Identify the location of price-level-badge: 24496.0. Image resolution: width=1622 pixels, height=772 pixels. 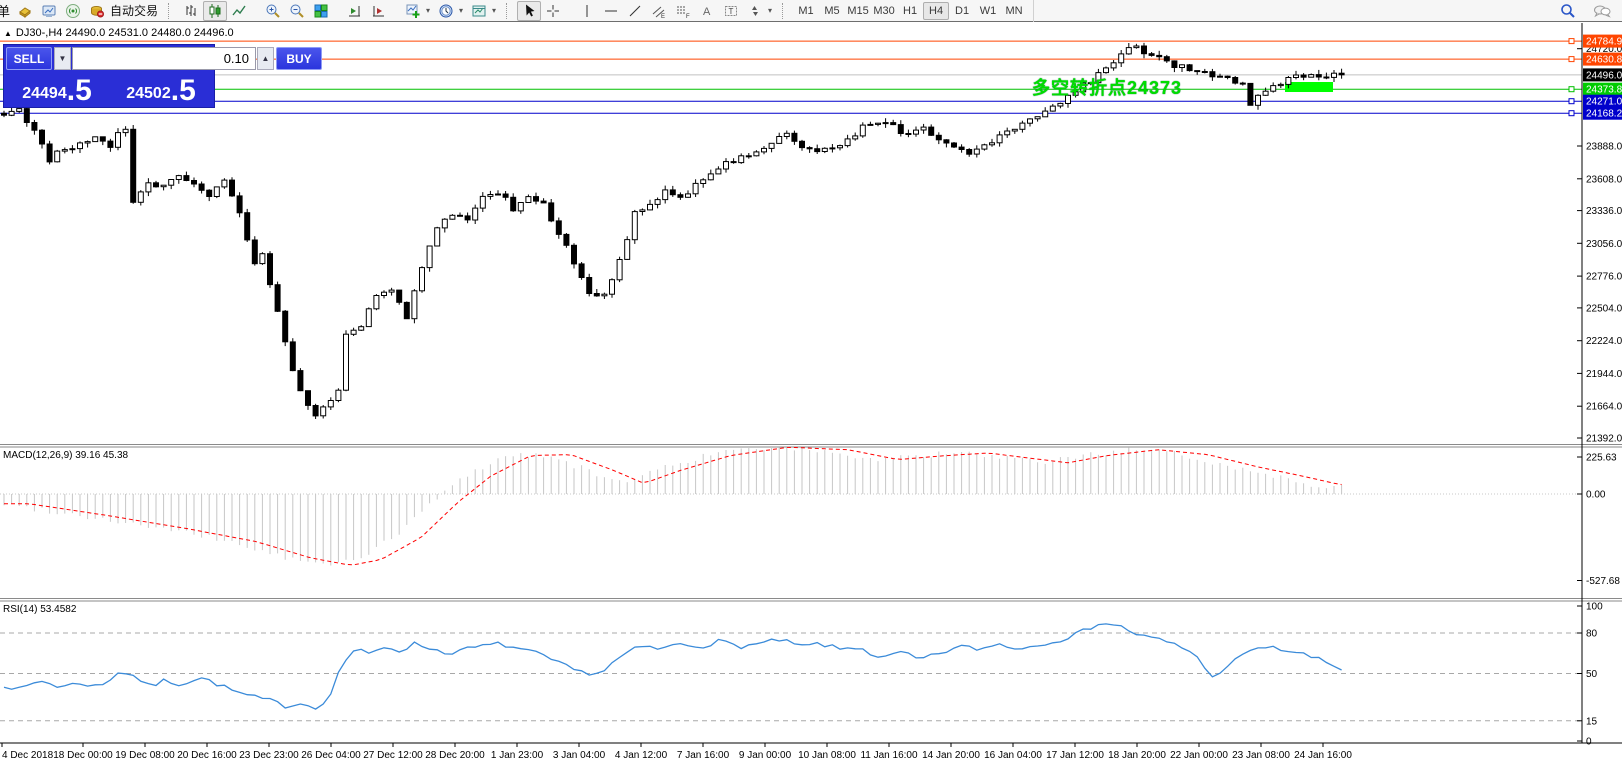
(1602, 75).